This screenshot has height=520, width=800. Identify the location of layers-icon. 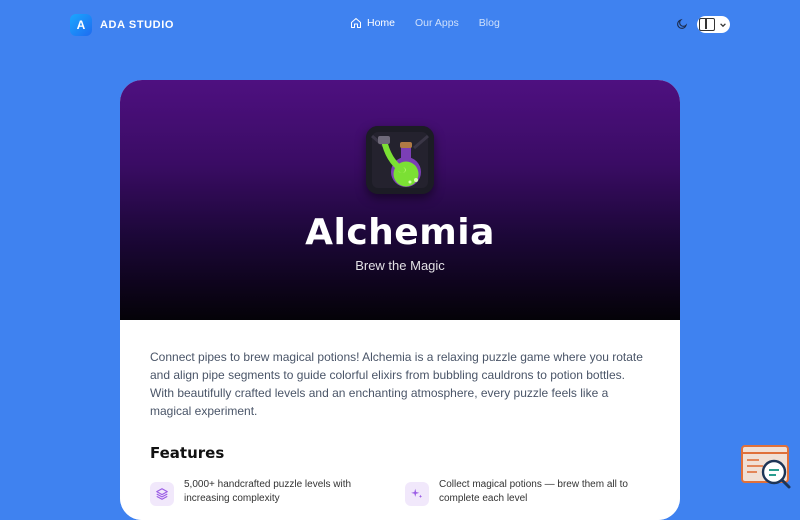
(162, 494).